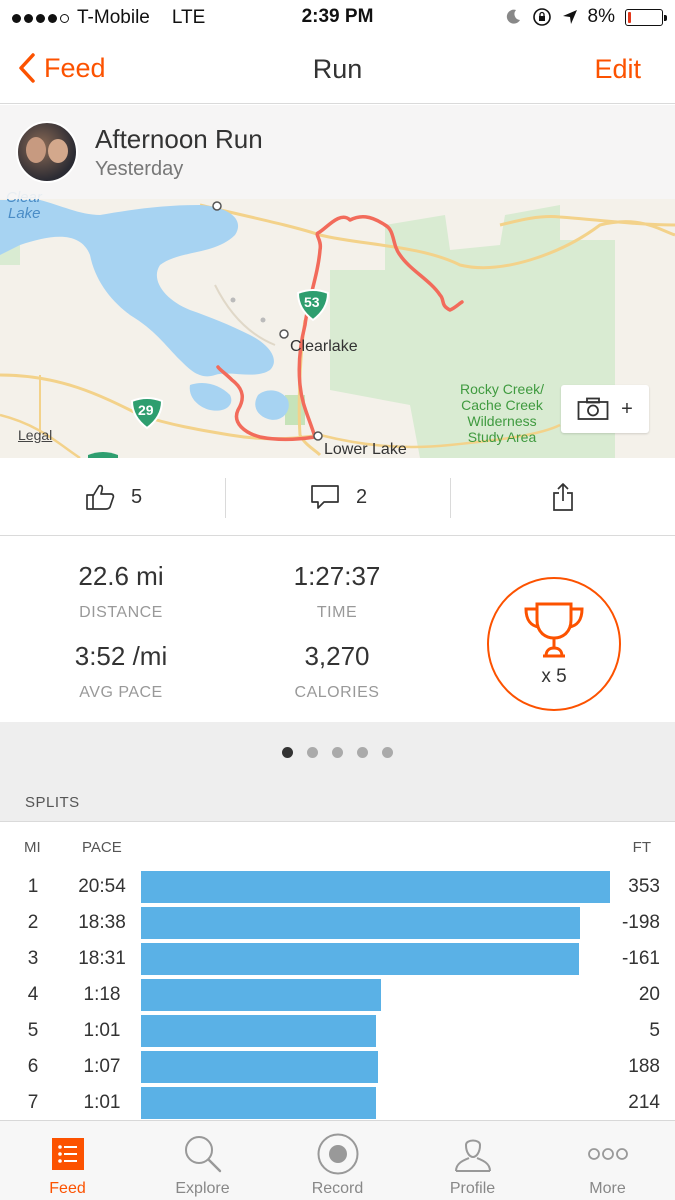 Image resolution: width=675 pixels, height=1200 pixels. I want to click on battery-icon, so click(646, 17).